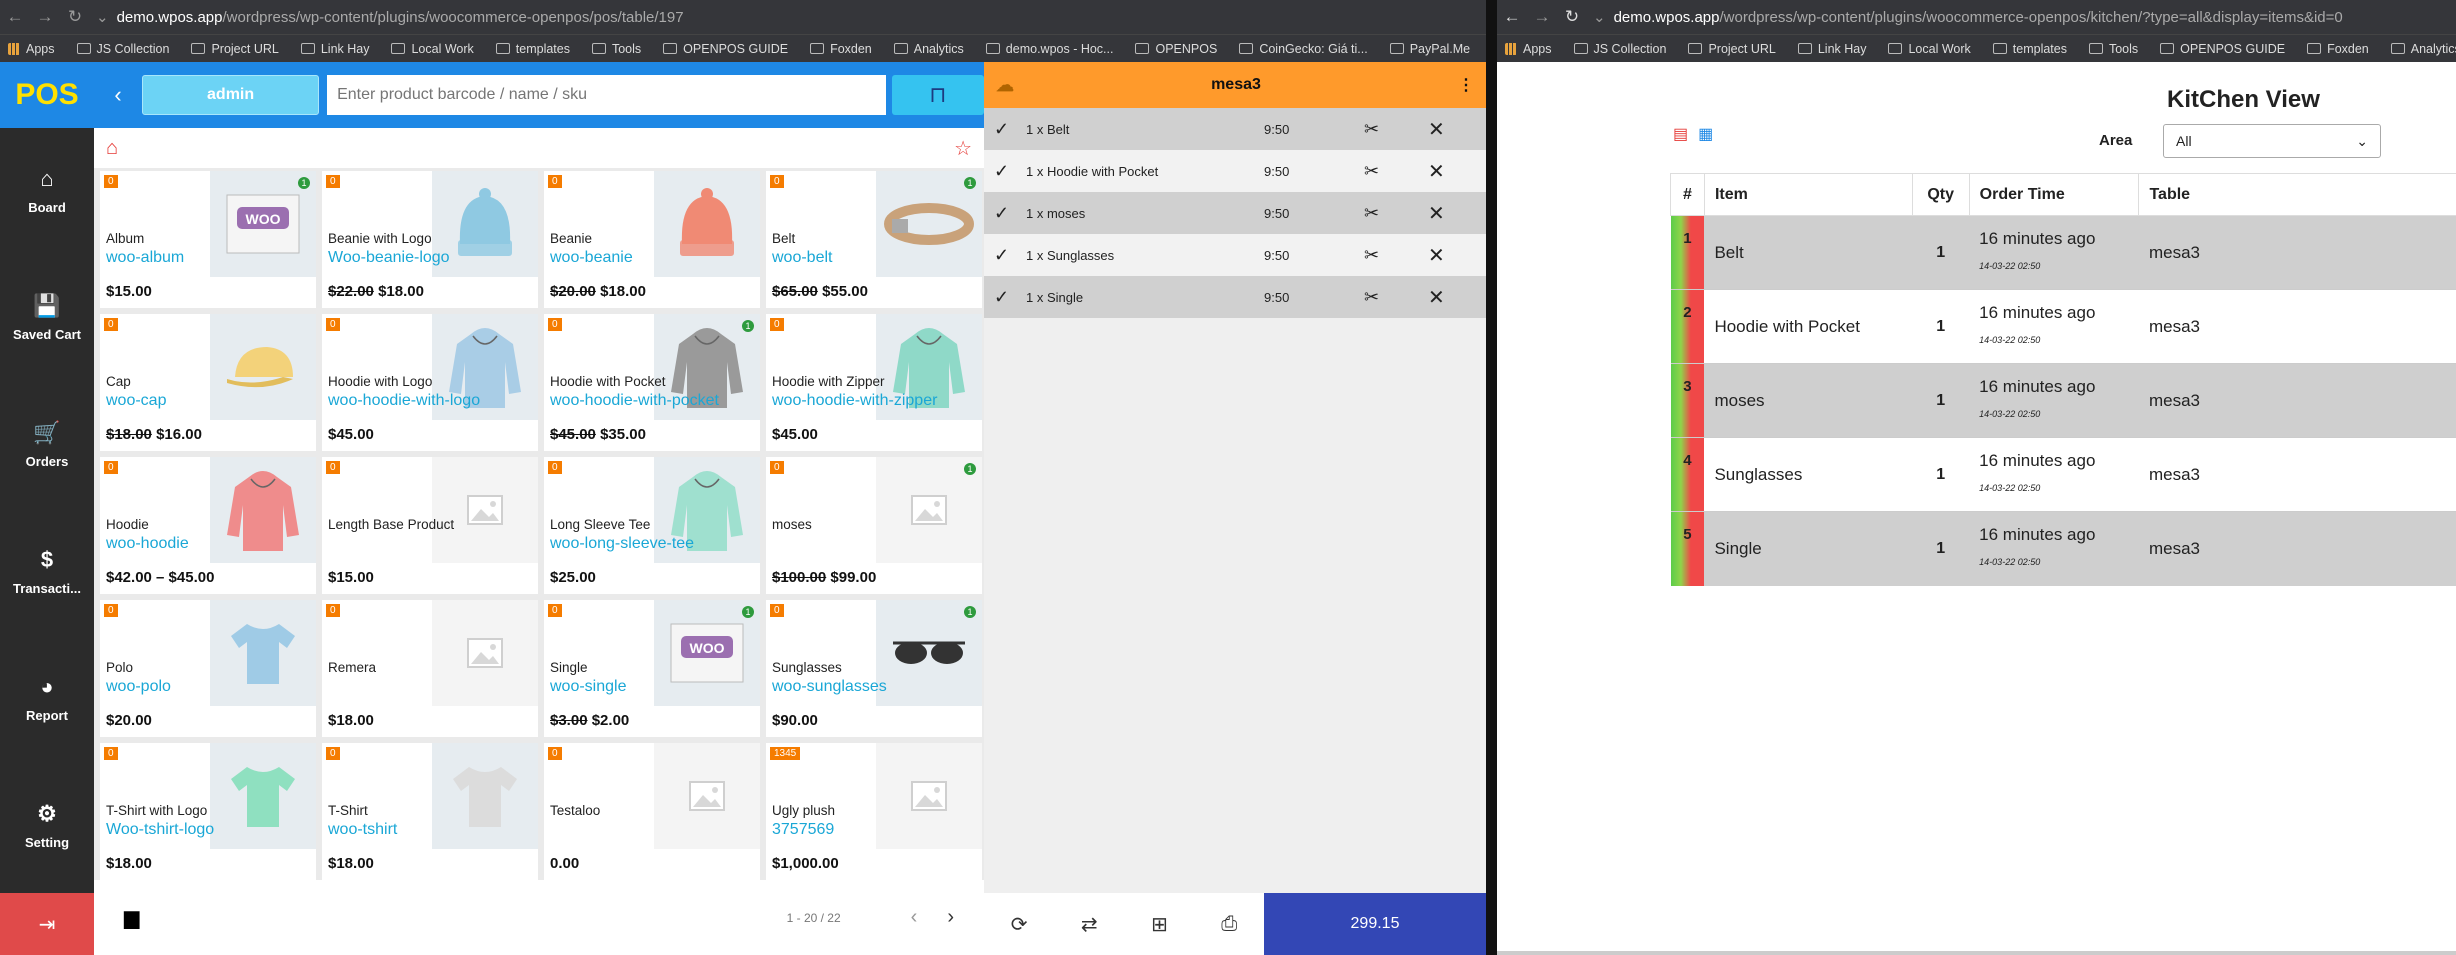 The image size is (2456, 955). I want to click on logout-button: ⇥, so click(47, 924).